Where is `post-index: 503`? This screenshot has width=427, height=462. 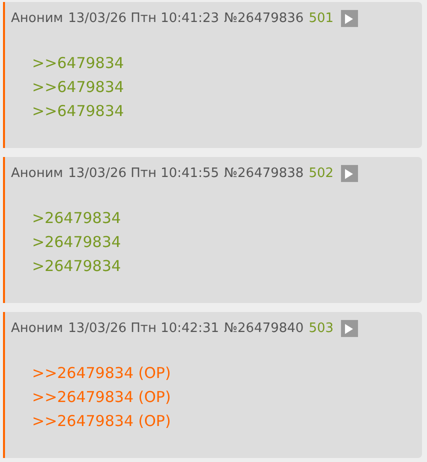
post-index: 503 is located at coordinates (321, 328).